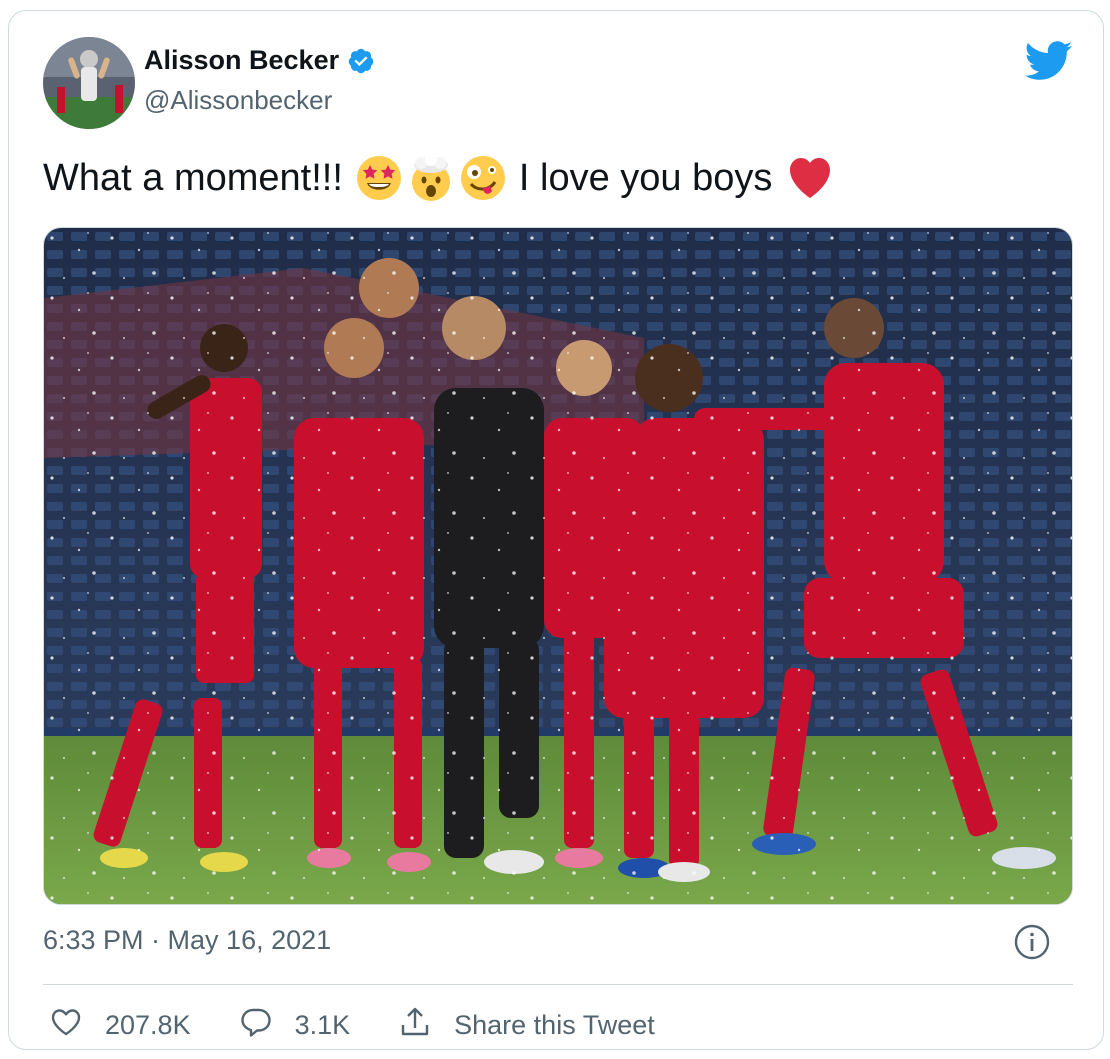 This screenshot has width=1110, height=1059. What do you see at coordinates (379, 178) in the screenshot?
I see `star-struck-emoji-icon` at bounding box center [379, 178].